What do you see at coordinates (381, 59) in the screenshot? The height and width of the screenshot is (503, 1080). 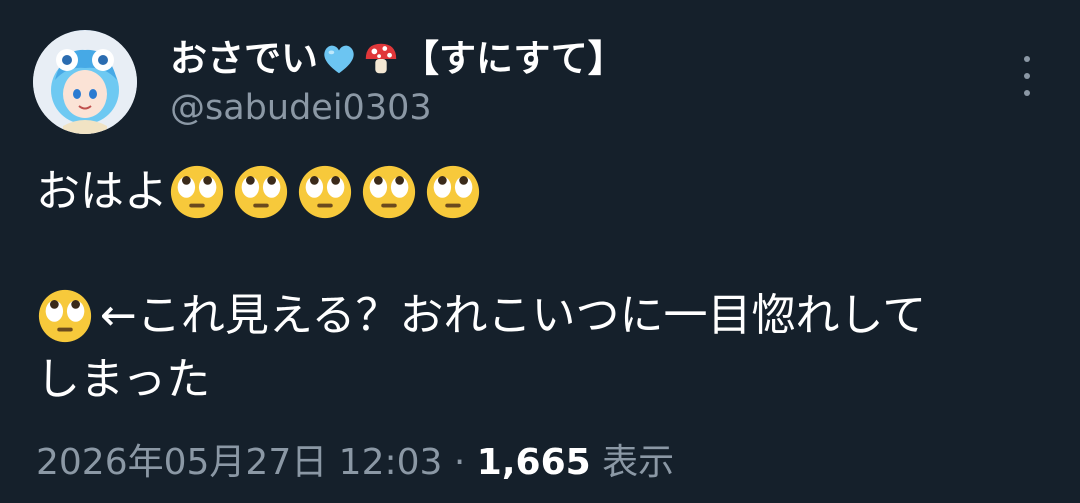 I see `mushroom-icon` at bounding box center [381, 59].